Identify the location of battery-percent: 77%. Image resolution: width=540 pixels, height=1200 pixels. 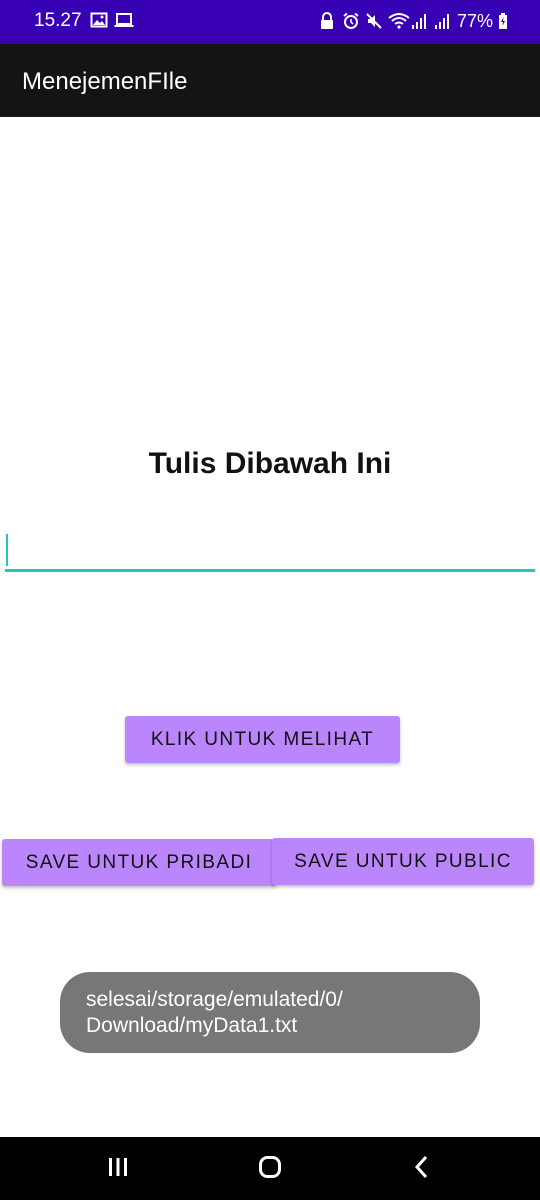
(474, 21).